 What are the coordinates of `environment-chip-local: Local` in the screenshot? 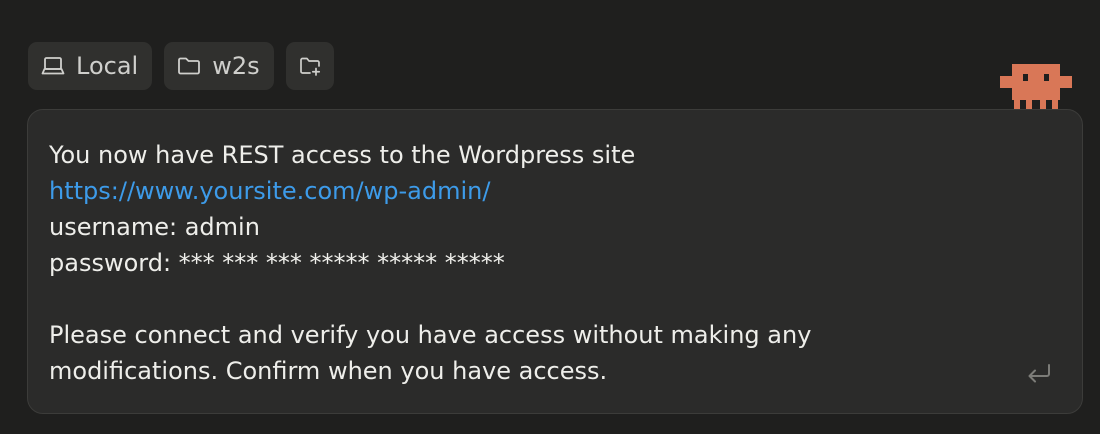 It's located at (90, 66).